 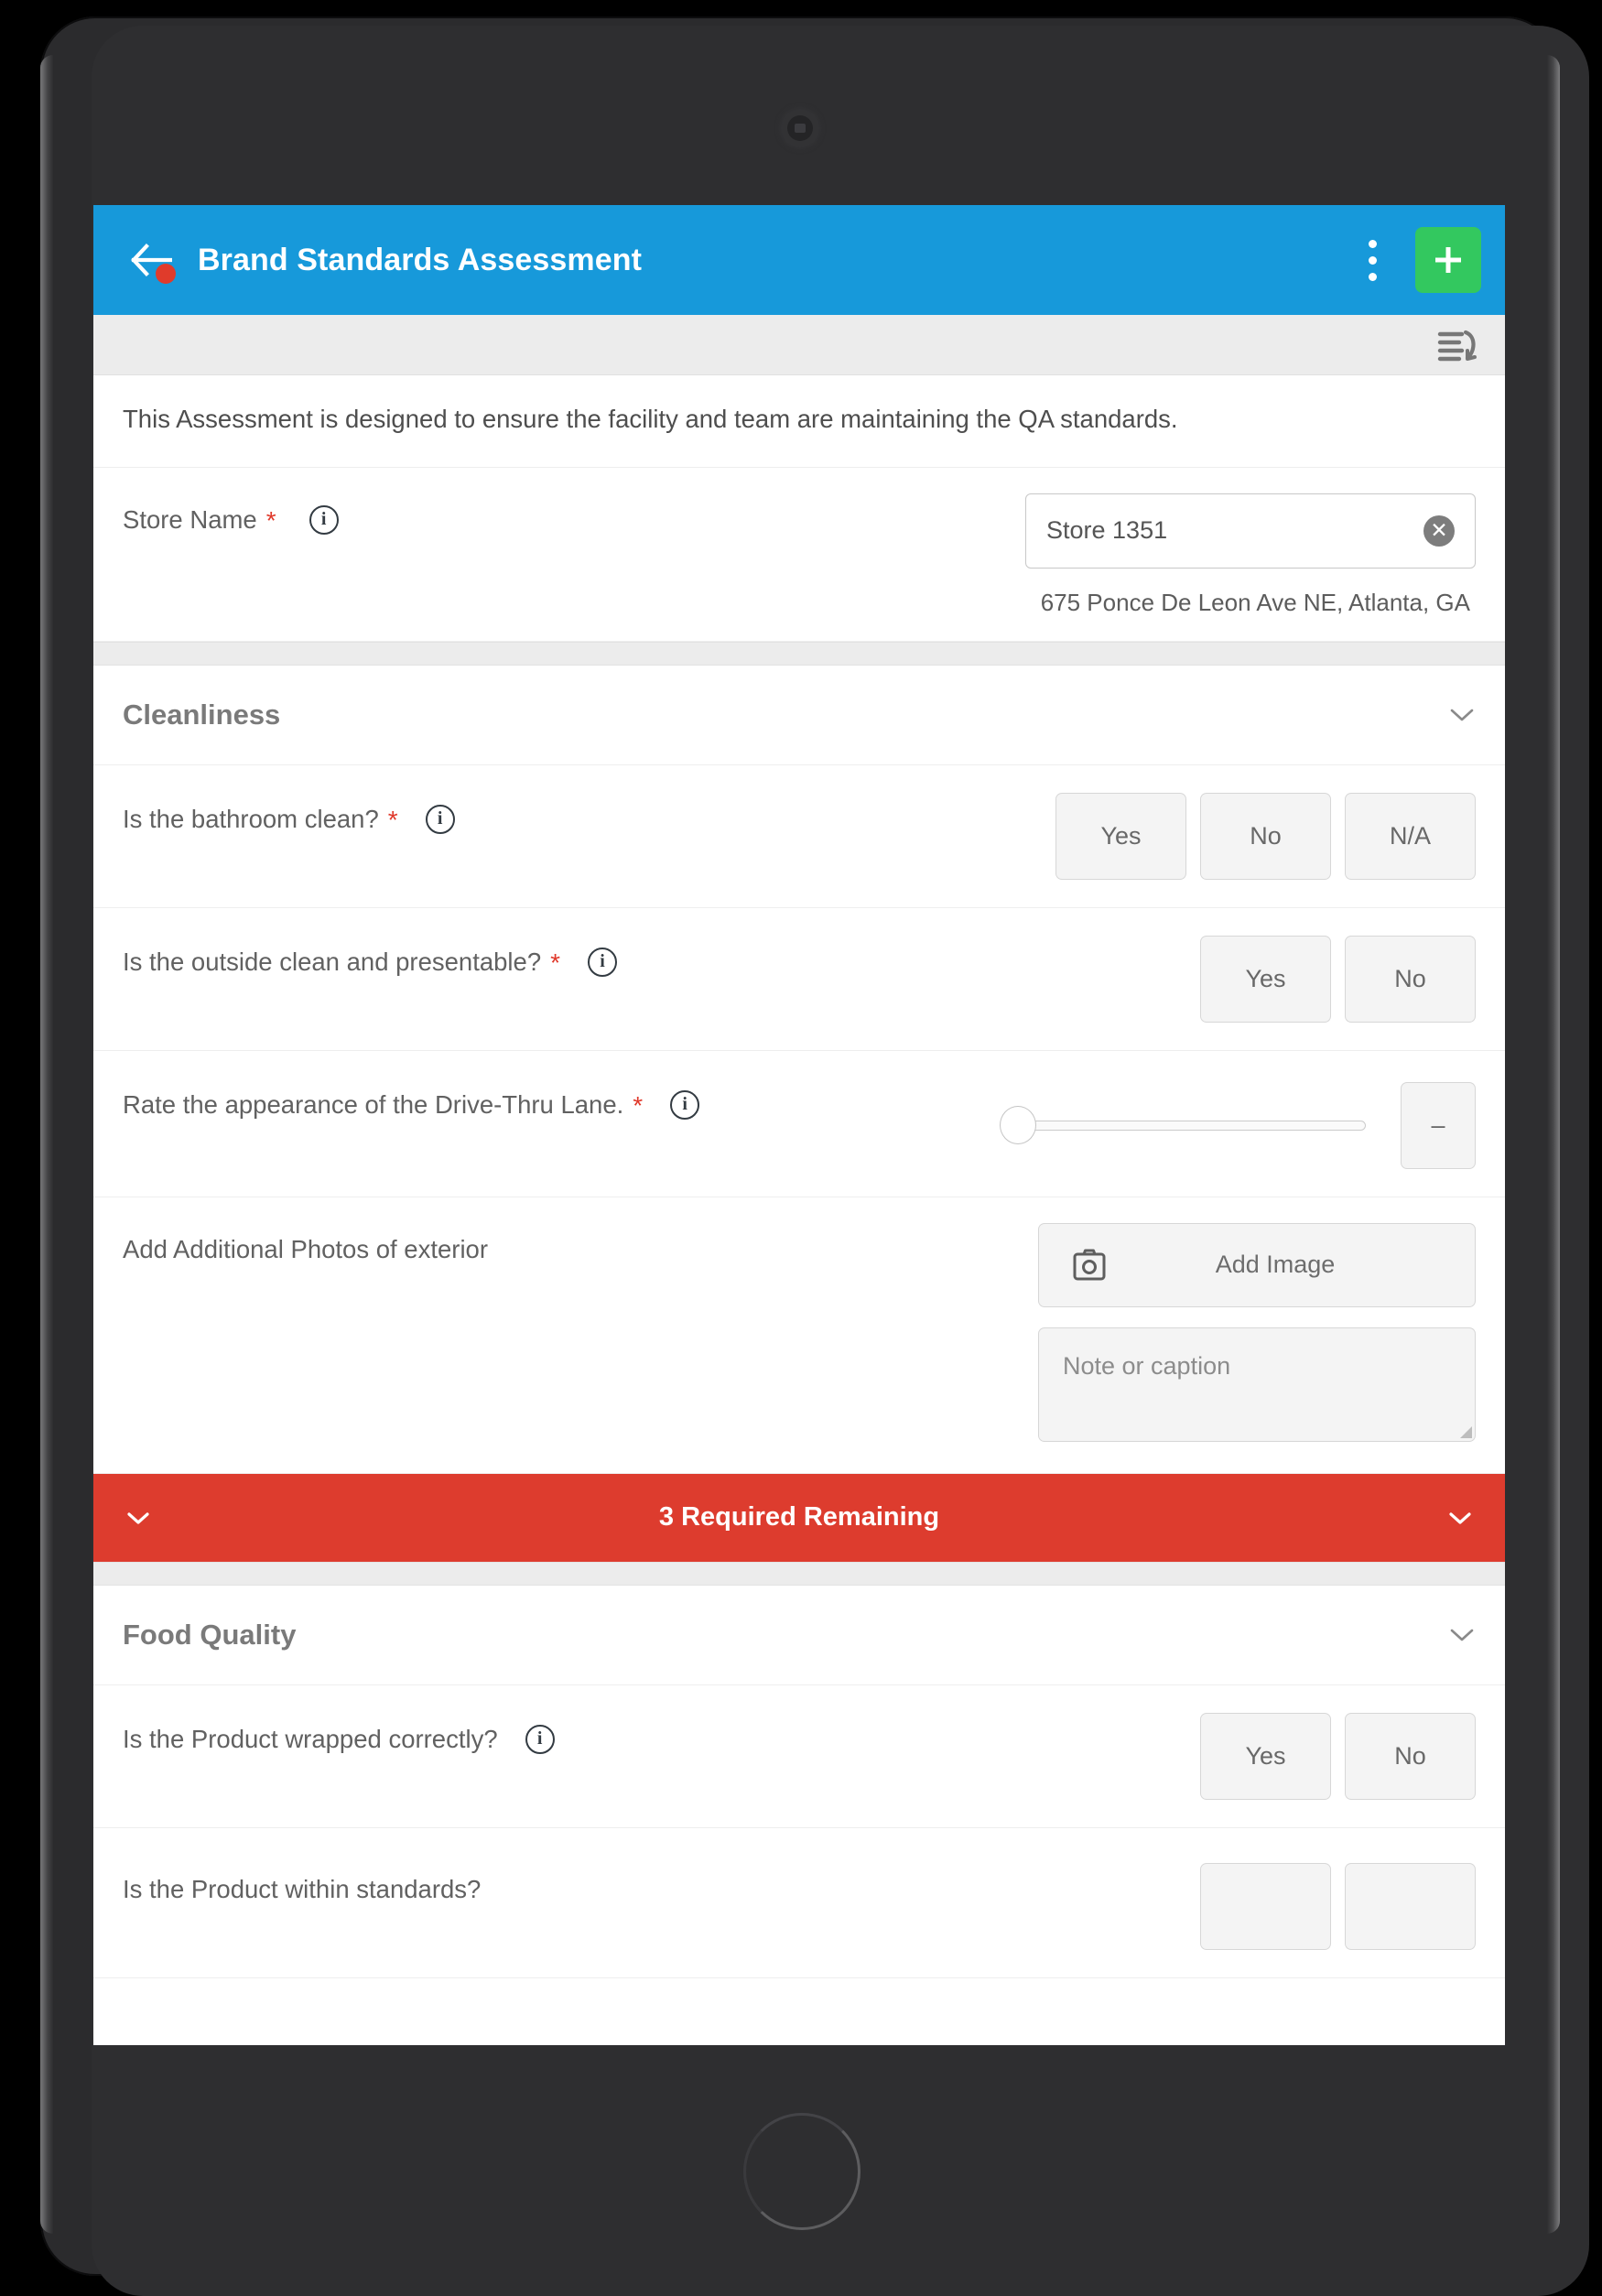 I want to click on app-bar: Brand Standards Assessment, so click(x=799, y=260).